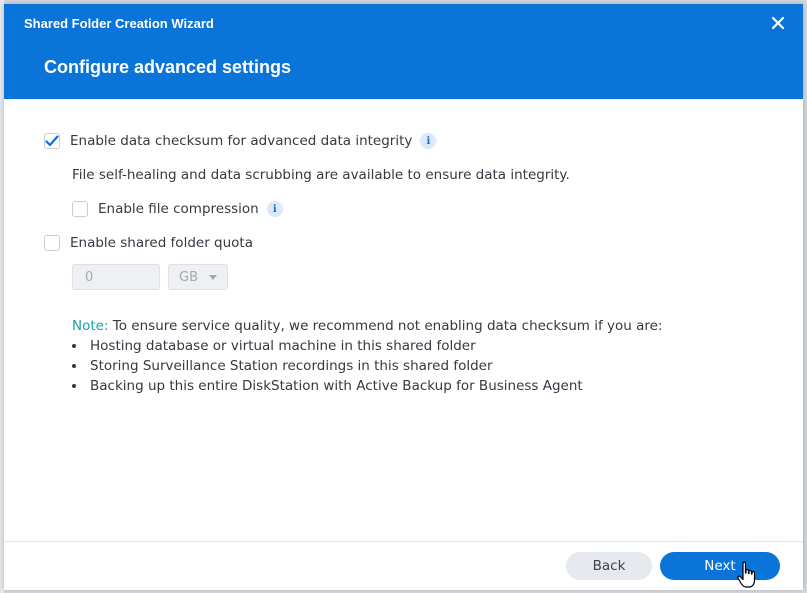 This screenshot has height=593, width=807. I want to click on page-title: Configure advanced settings, so click(168, 67).